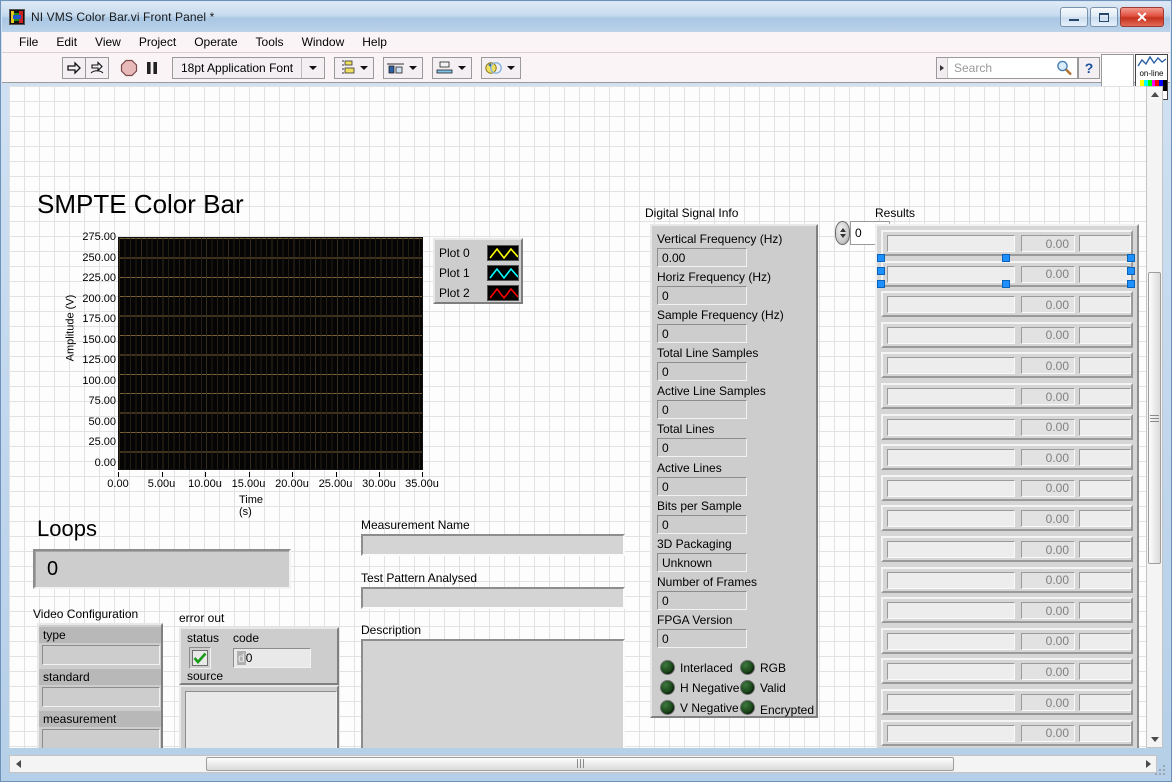  I want to click on legend-item: Plot 1, so click(480, 273).